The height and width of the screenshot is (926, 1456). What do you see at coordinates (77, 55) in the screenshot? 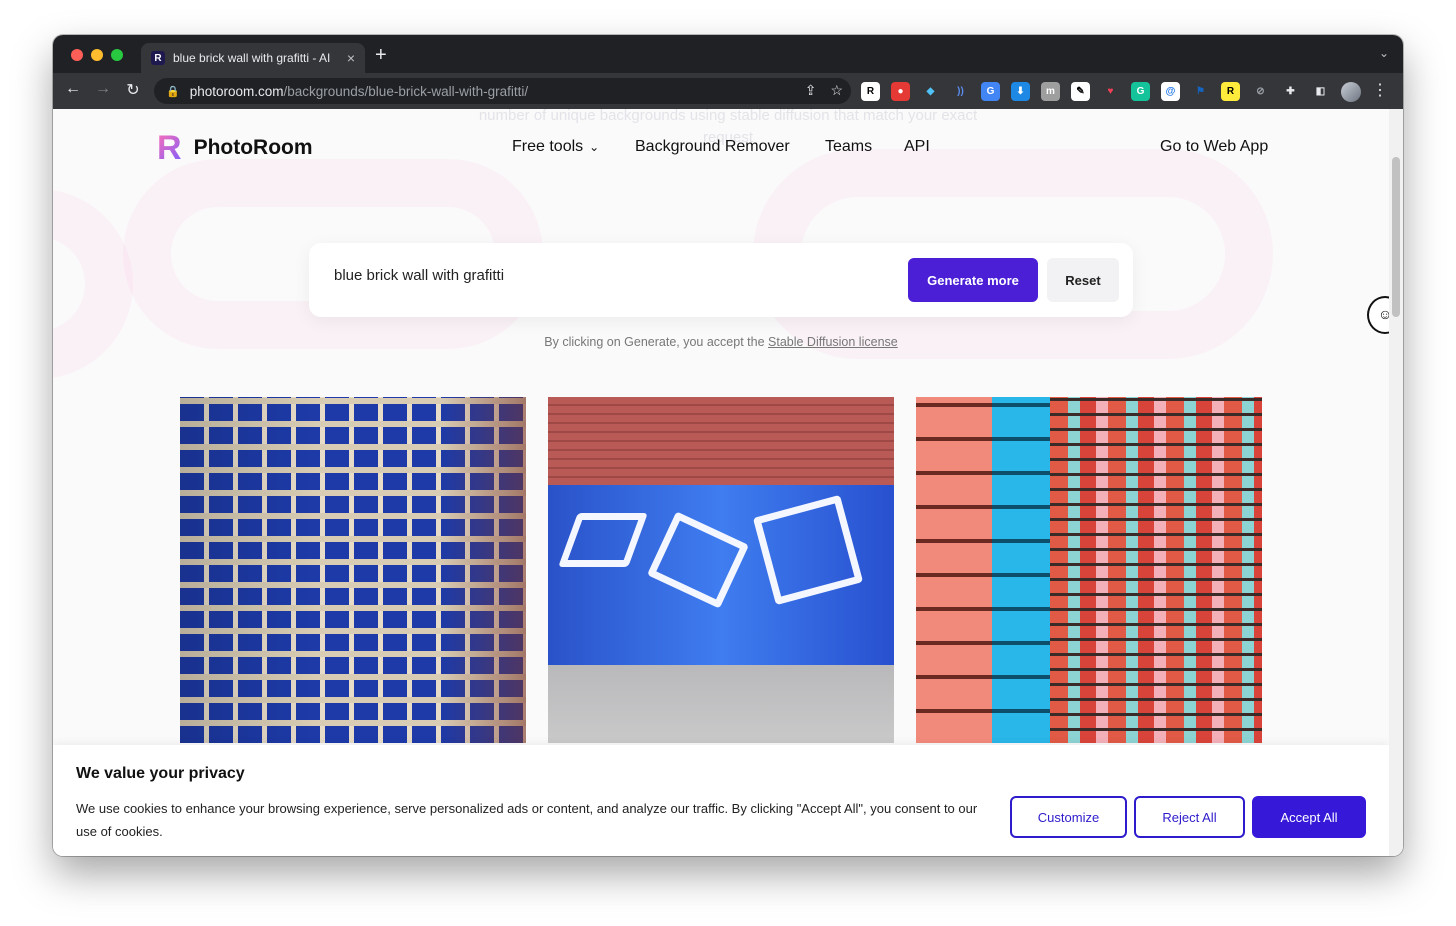
I see `close-window-button` at bounding box center [77, 55].